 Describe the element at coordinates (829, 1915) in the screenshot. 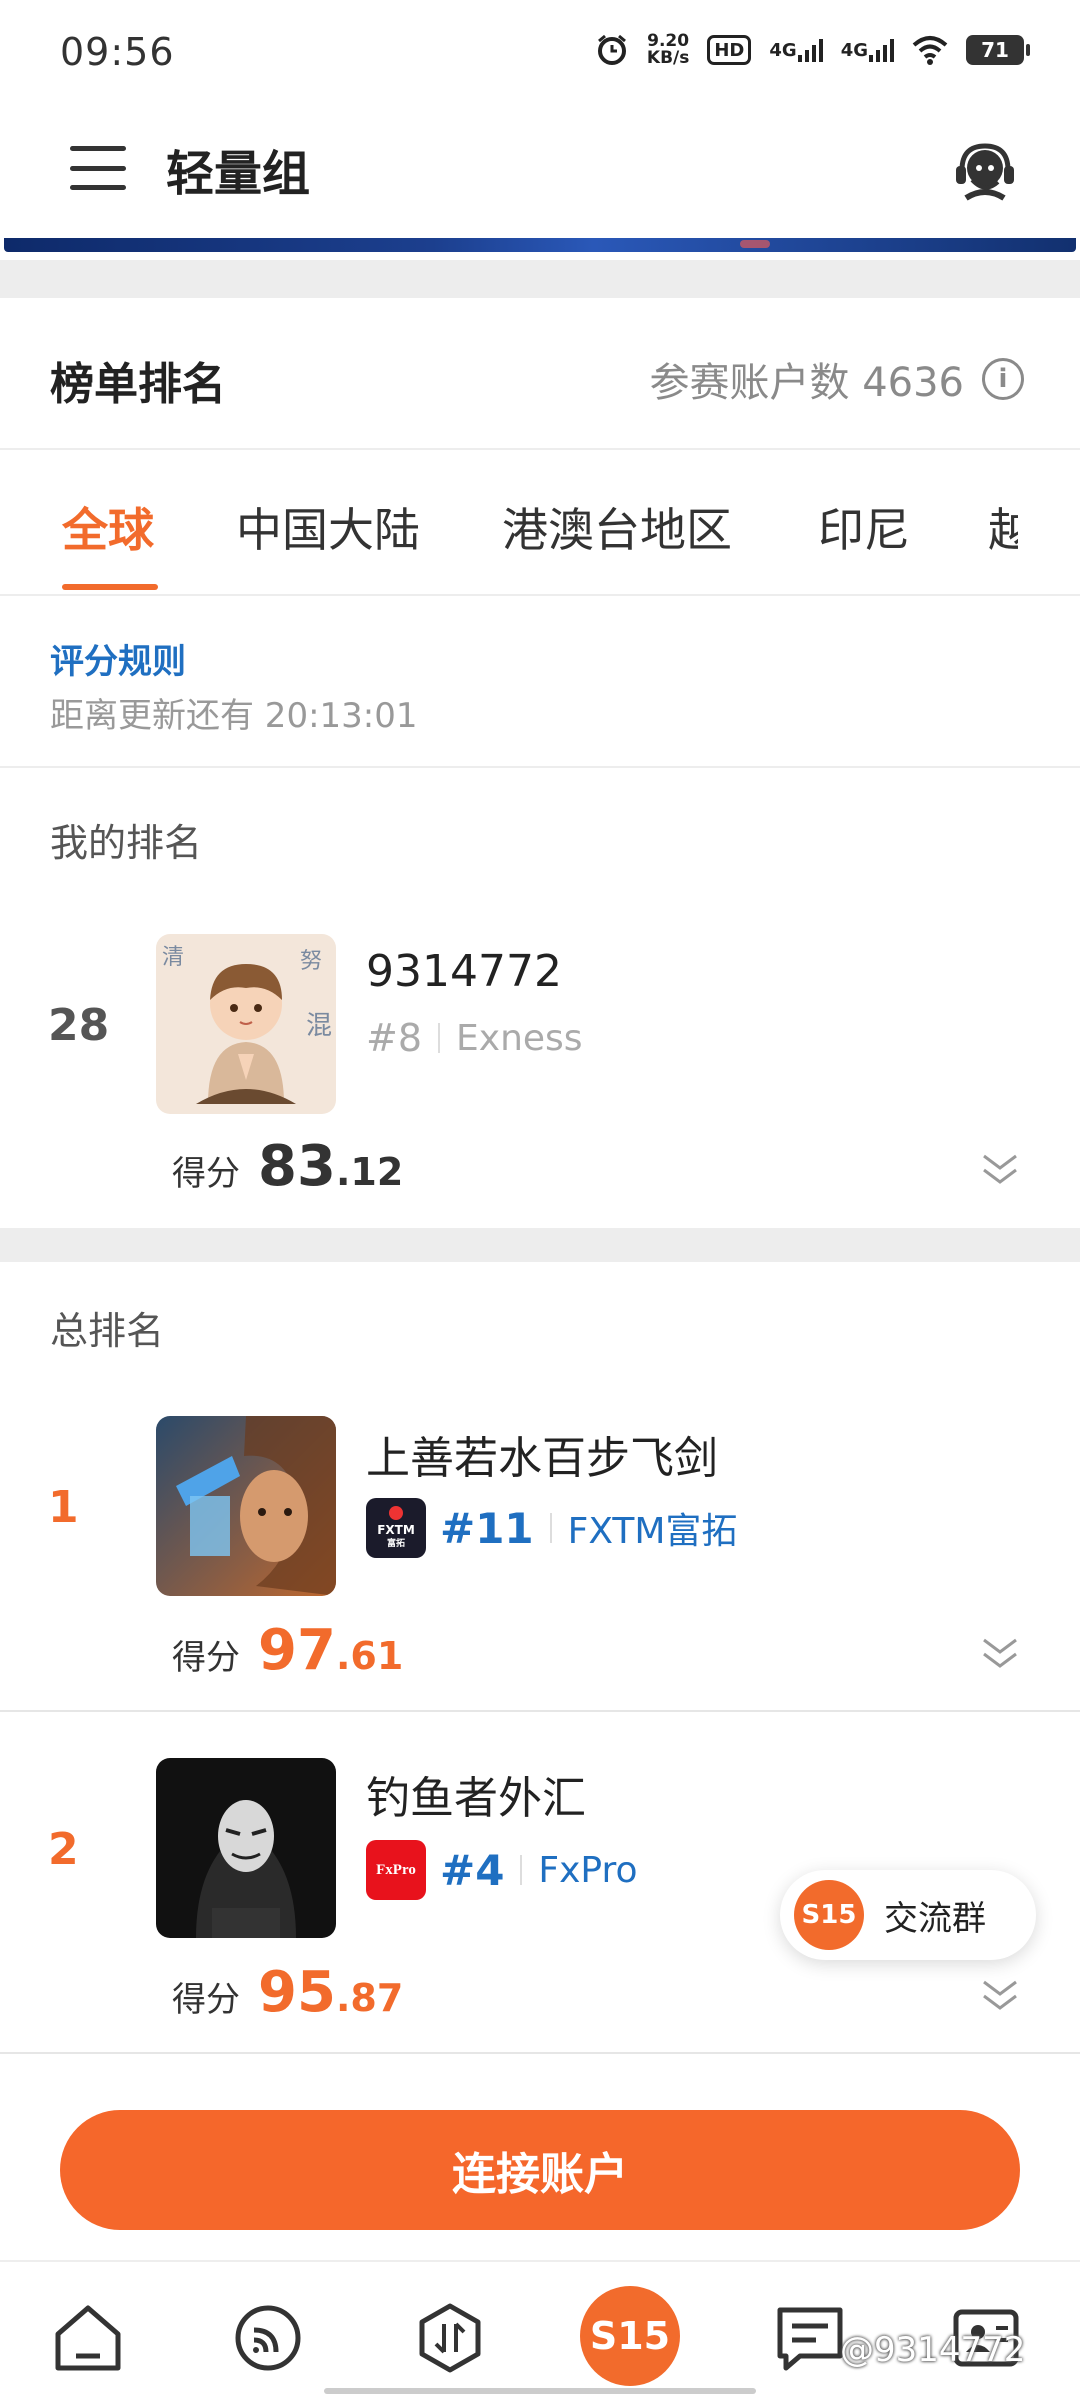

I see `s15-logo-icon: S15` at that location.